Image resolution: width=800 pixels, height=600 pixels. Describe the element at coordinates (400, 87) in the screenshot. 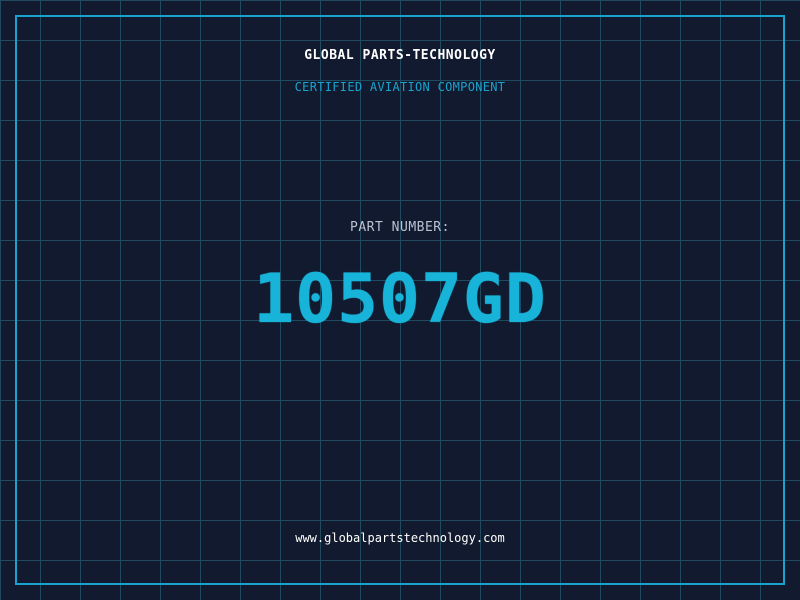

I see `certification-subtitle: CERTIFIED AVIATION COMPONENT` at that location.